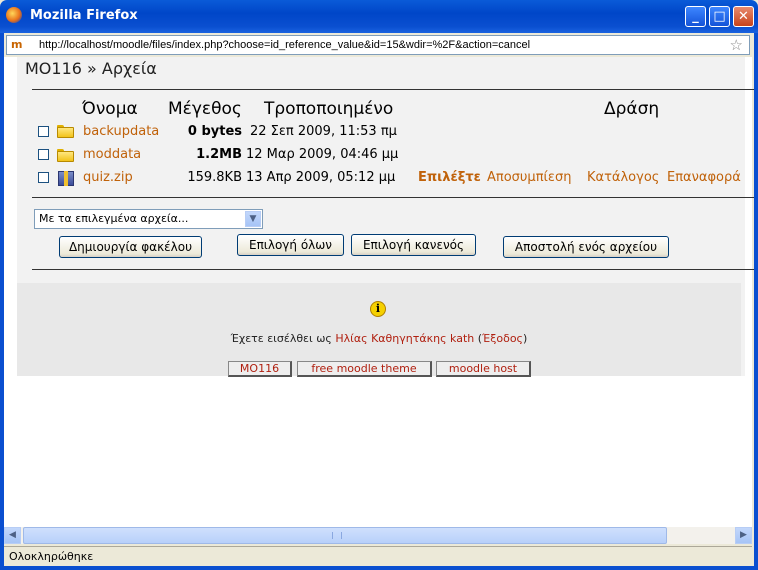 This screenshot has width=758, height=570. What do you see at coordinates (322, 154) in the screenshot?
I see `file-modified: 12 Μαρ 2009, 04:46 μμ` at bounding box center [322, 154].